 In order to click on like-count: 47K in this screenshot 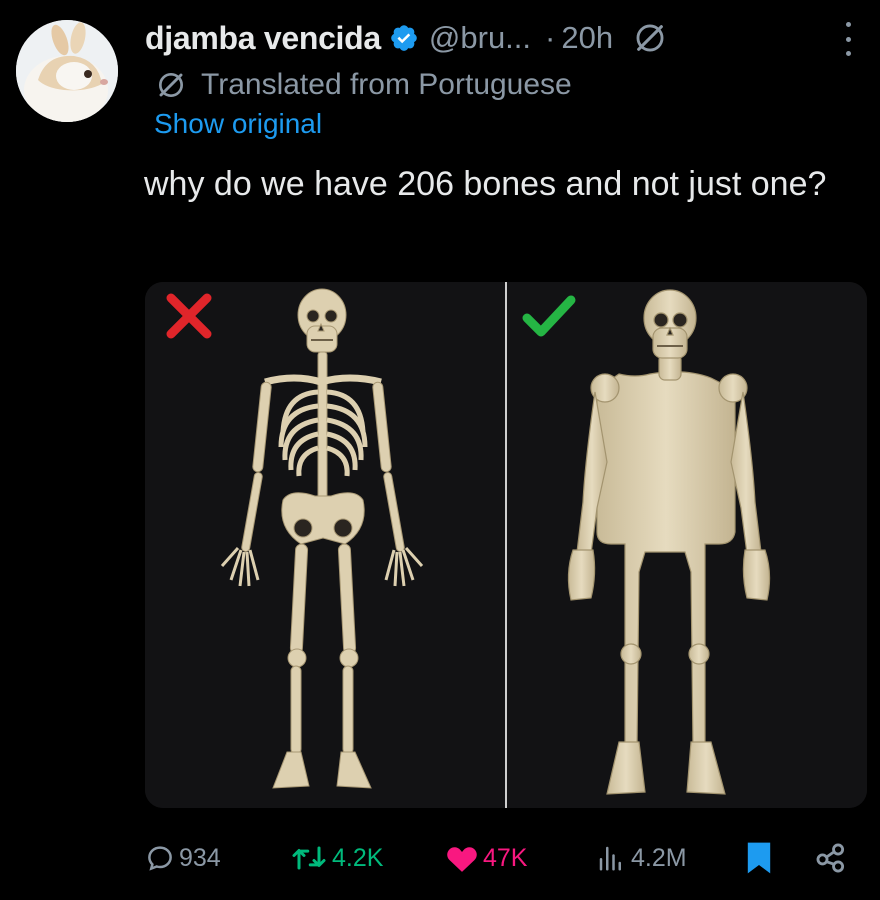, I will do `click(505, 857)`.